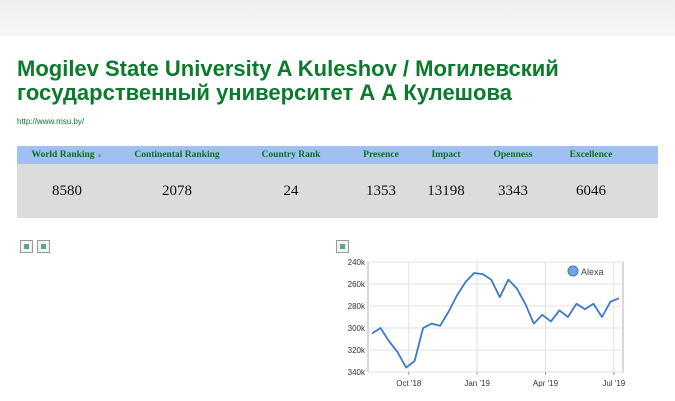 This screenshot has height=401, width=675. What do you see at coordinates (357, 306) in the screenshot?
I see `y-tick-label: 280k` at bounding box center [357, 306].